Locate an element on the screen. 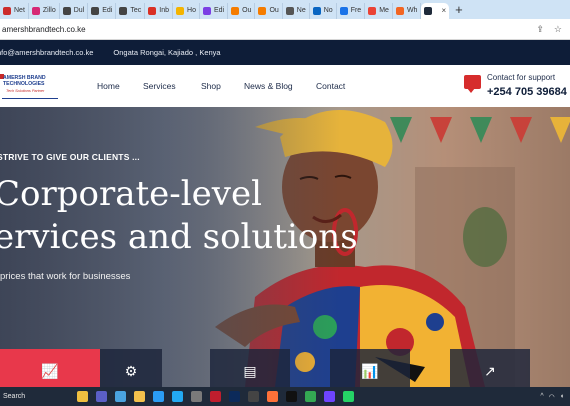 The image size is (570, 406). support-label: Contact for support is located at coordinates (521, 77).